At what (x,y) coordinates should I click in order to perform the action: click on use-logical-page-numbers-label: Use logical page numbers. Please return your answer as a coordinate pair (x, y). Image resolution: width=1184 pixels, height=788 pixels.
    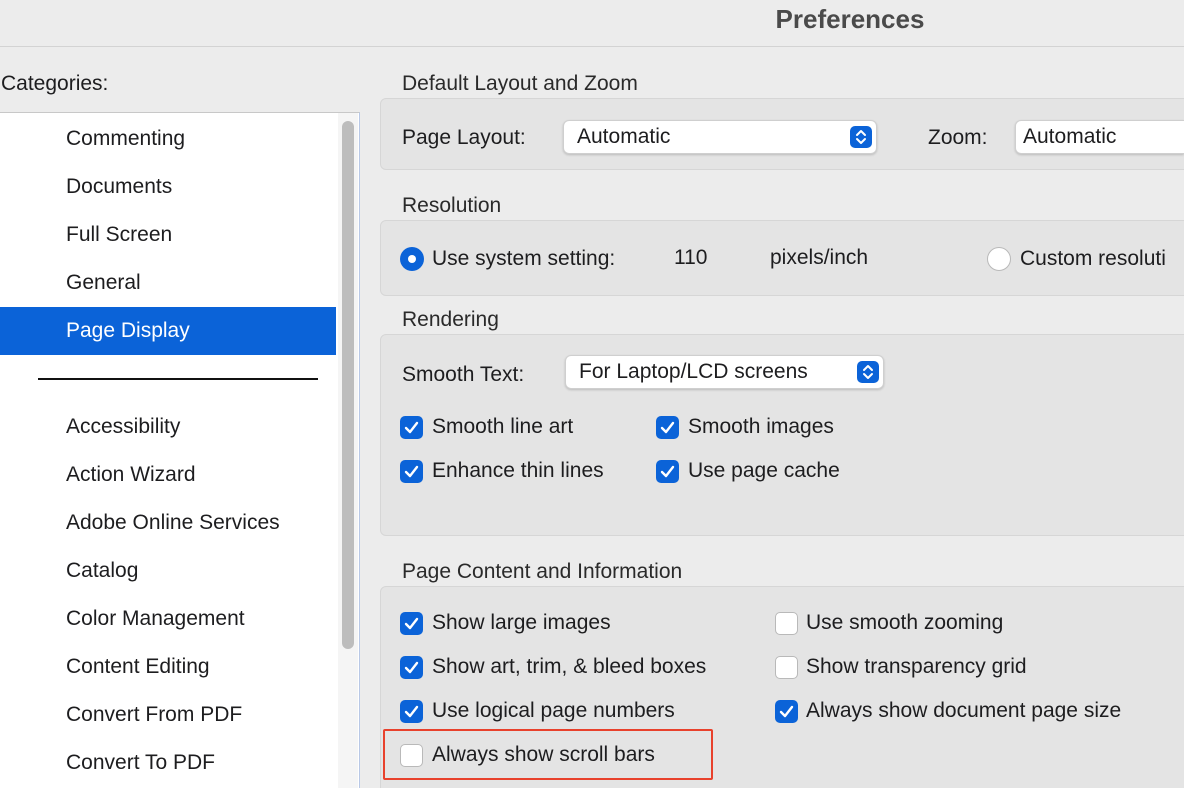
    Looking at the image, I should click on (553, 710).